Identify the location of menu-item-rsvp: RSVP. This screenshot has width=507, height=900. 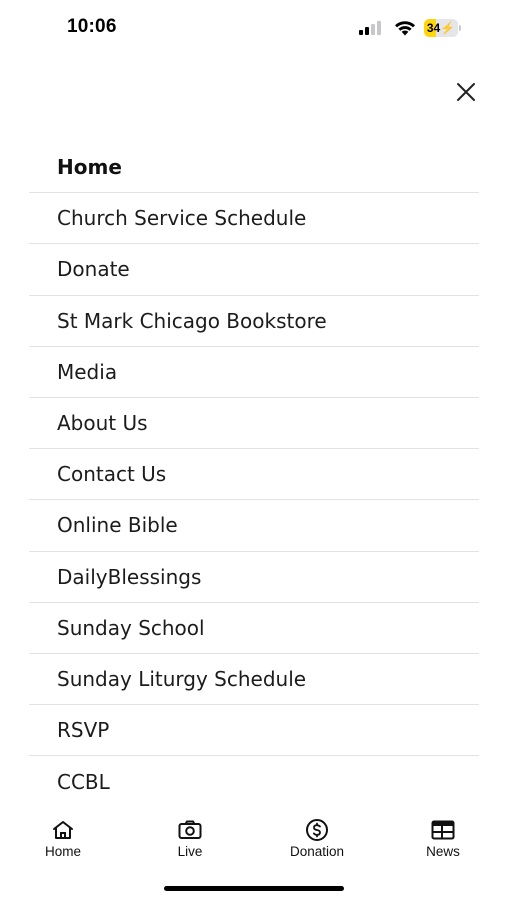
(254, 731).